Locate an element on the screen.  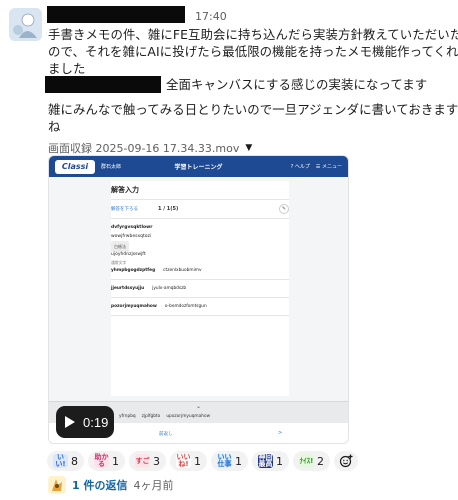
reaction-emoji: 神回最高 is located at coordinates (265, 460).